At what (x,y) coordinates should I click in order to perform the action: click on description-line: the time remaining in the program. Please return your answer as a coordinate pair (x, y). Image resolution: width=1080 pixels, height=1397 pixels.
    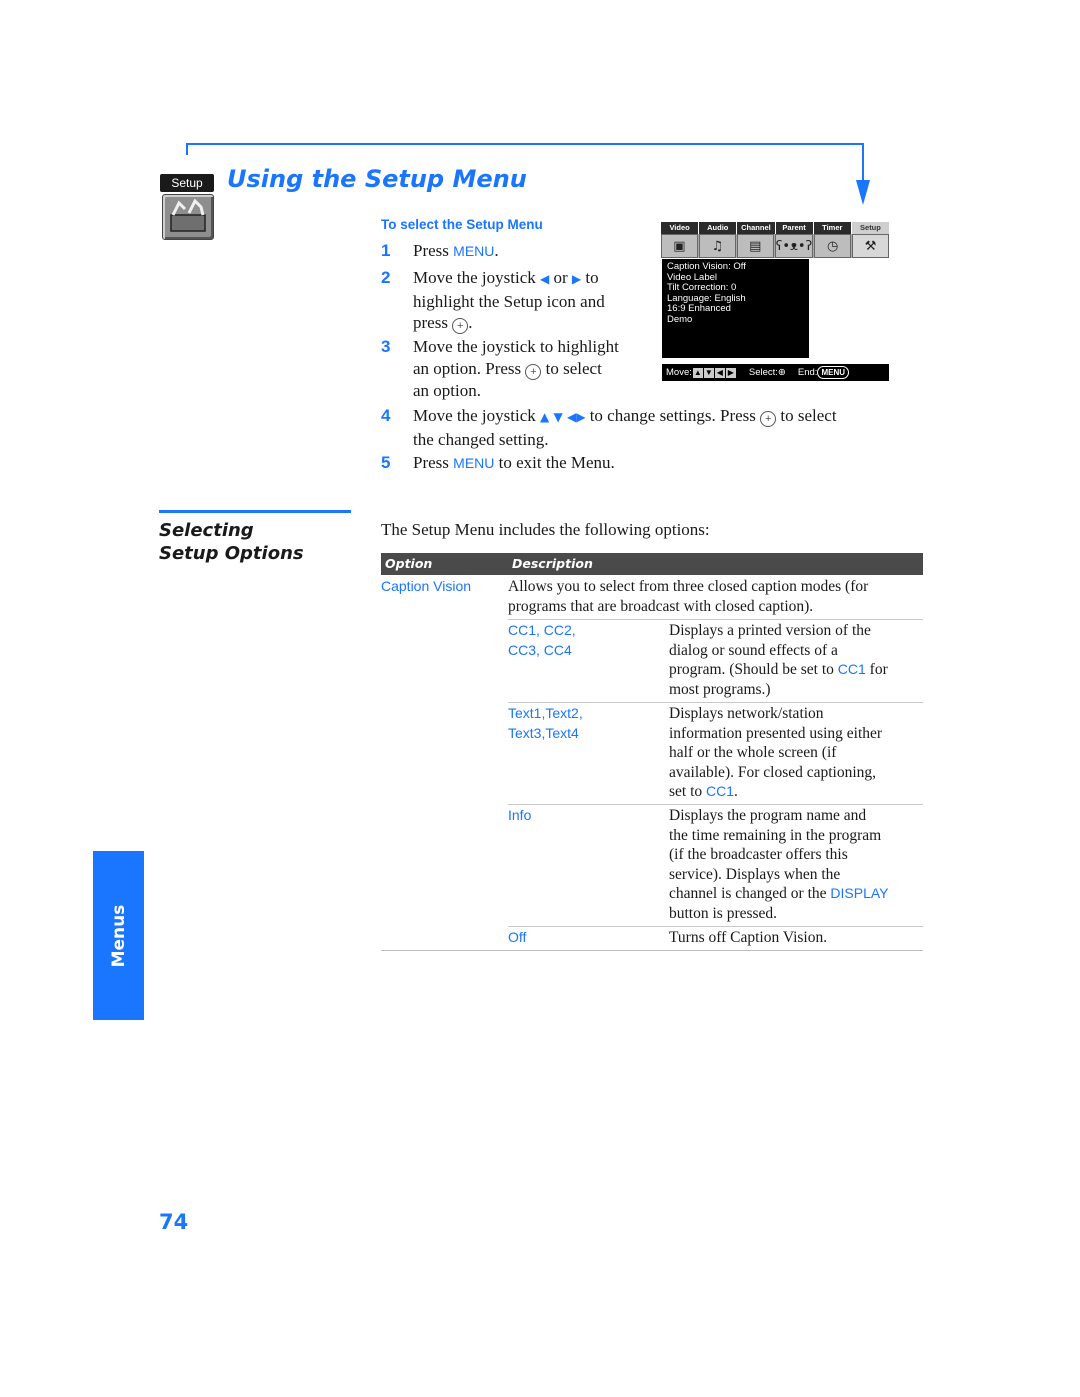
    Looking at the image, I should click on (775, 835).